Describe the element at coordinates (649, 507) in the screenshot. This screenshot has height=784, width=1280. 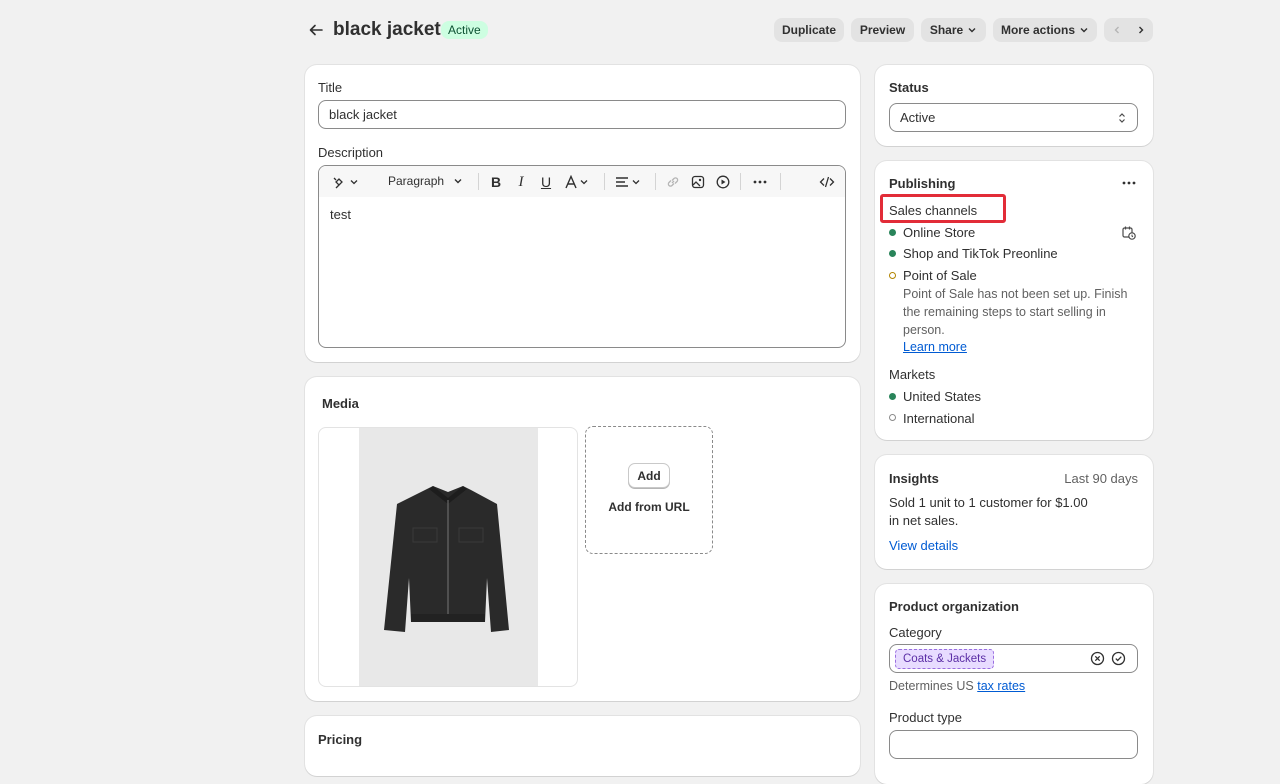
I see `add-from-url-link: Add from URL` at that location.